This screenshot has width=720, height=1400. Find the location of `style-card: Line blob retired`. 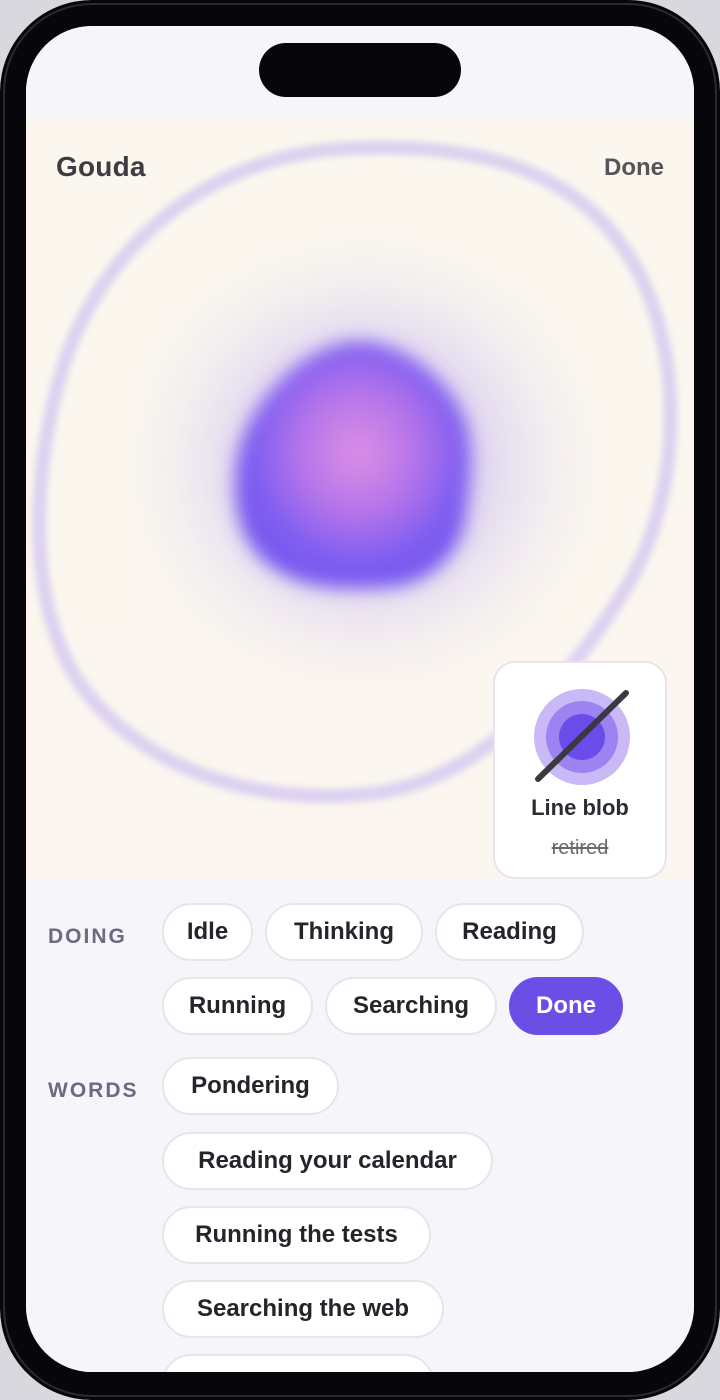

style-card: Line blob retired is located at coordinates (580, 770).